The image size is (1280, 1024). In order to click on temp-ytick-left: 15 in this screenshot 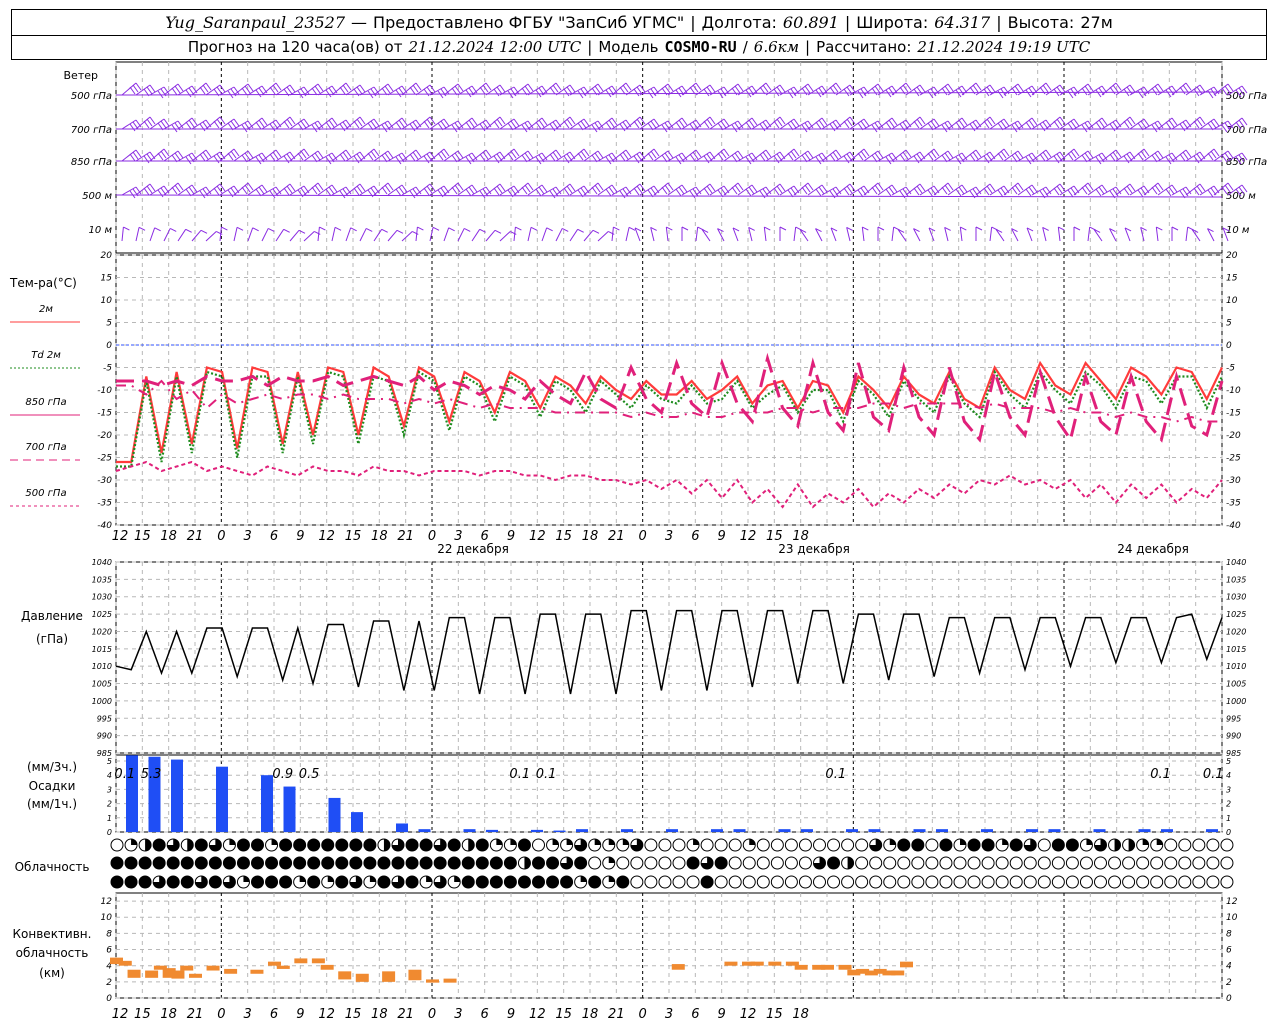, I will do `click(107, 279)`.